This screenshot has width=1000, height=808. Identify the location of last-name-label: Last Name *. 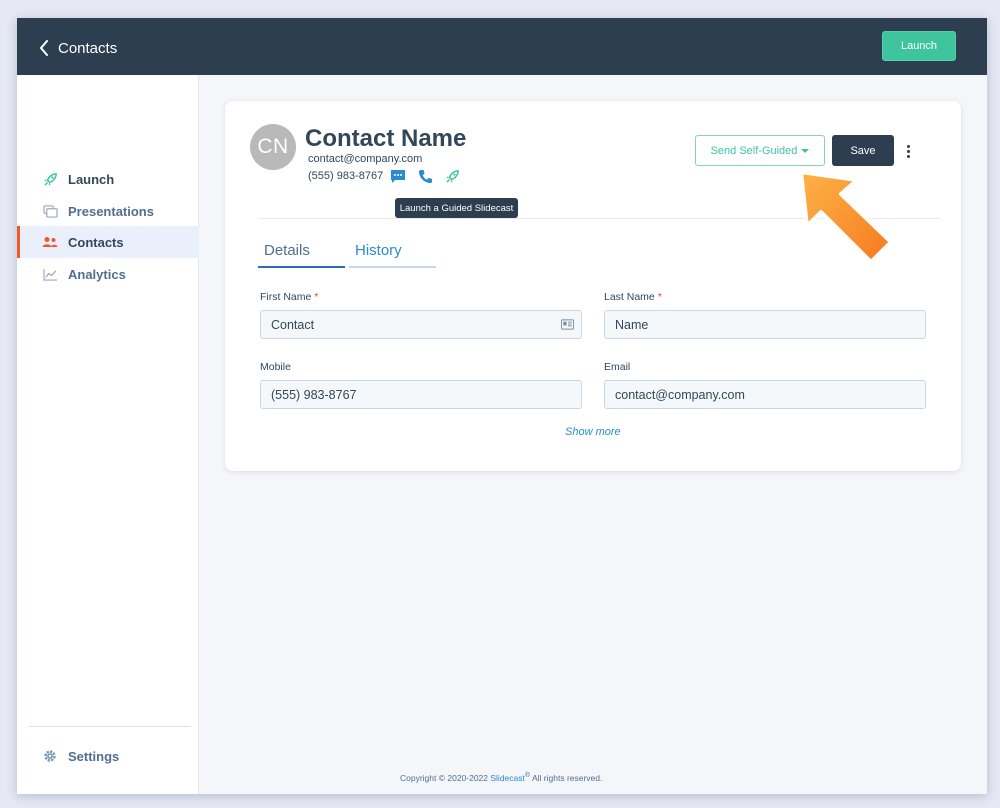
(633, 297).